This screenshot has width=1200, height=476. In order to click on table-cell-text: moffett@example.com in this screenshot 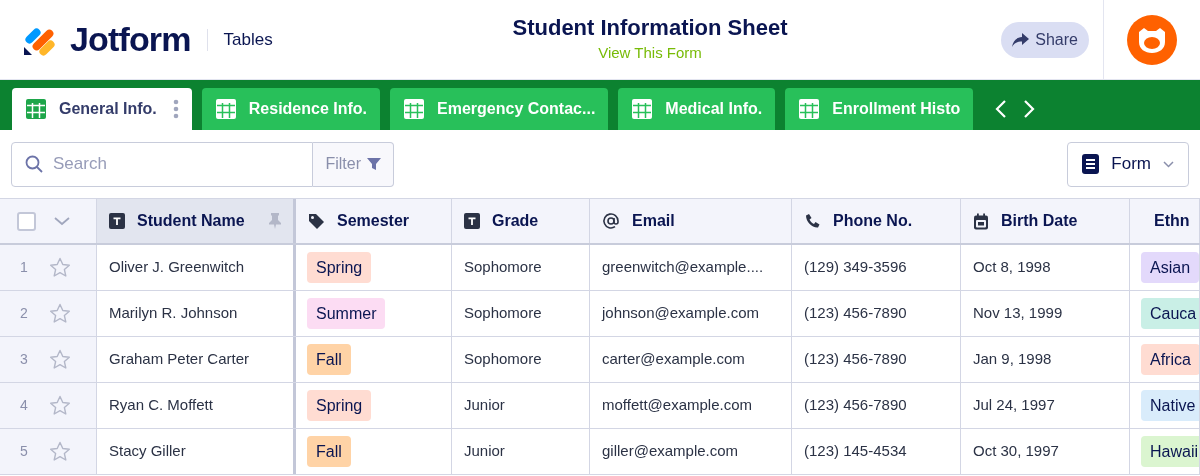, I will do `click(677, 405)`.